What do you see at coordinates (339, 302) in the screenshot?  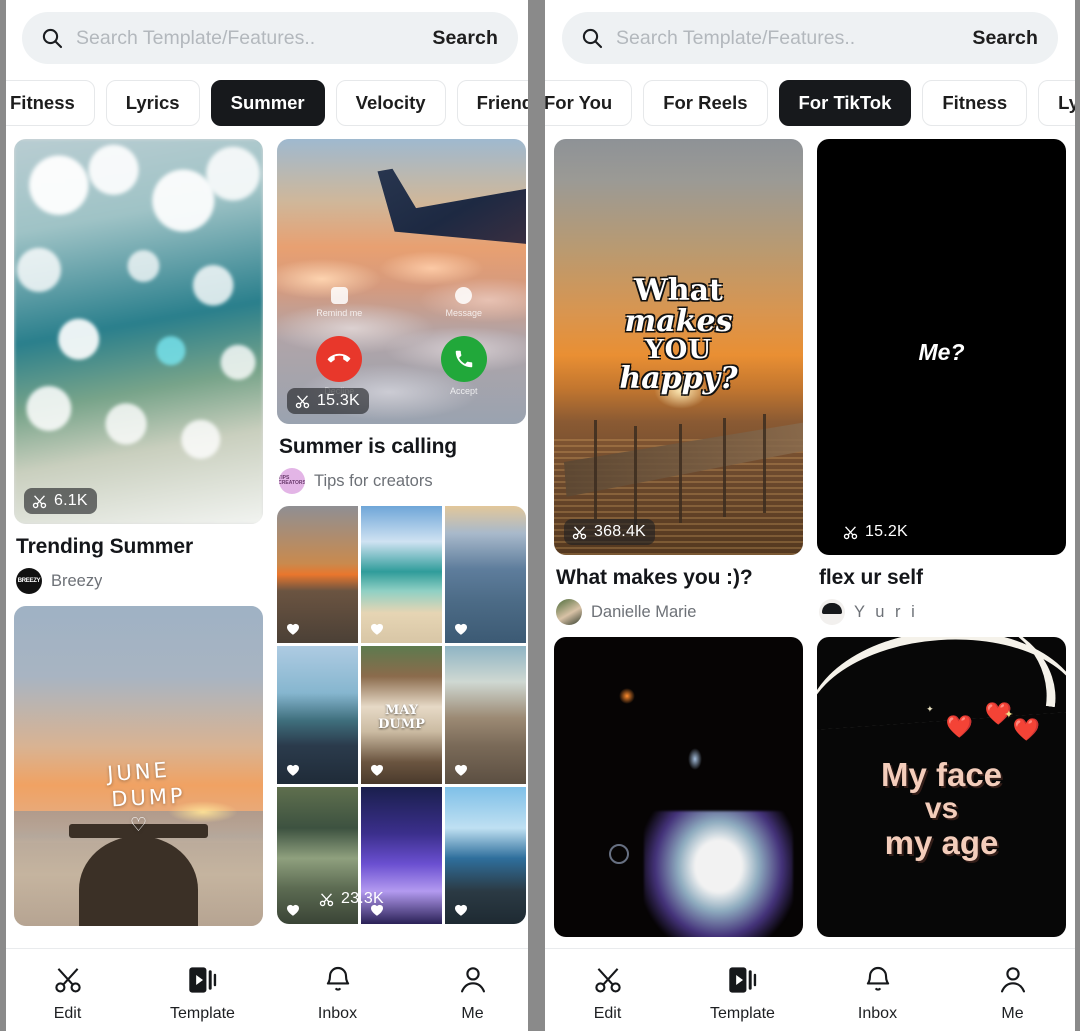 I see `remind-me-action: Remind me` at bounding box center [339, 302].